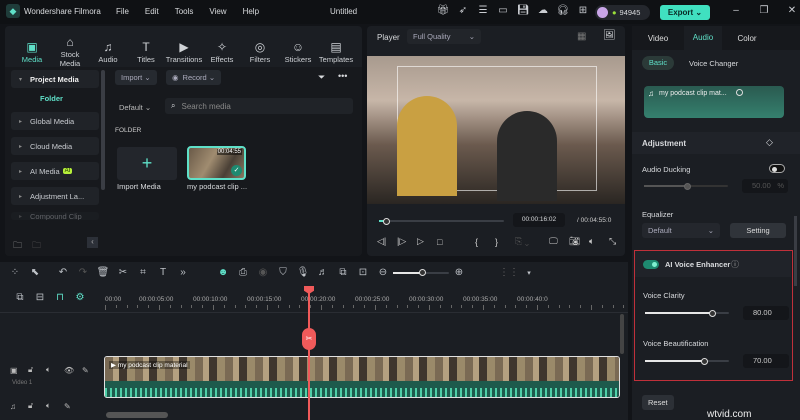 Image resolution: width=800 pixels, height=420 pixels. Describe the element at coordinates (163, 272) in the screenshot. I see `text-icon: T` at that location.